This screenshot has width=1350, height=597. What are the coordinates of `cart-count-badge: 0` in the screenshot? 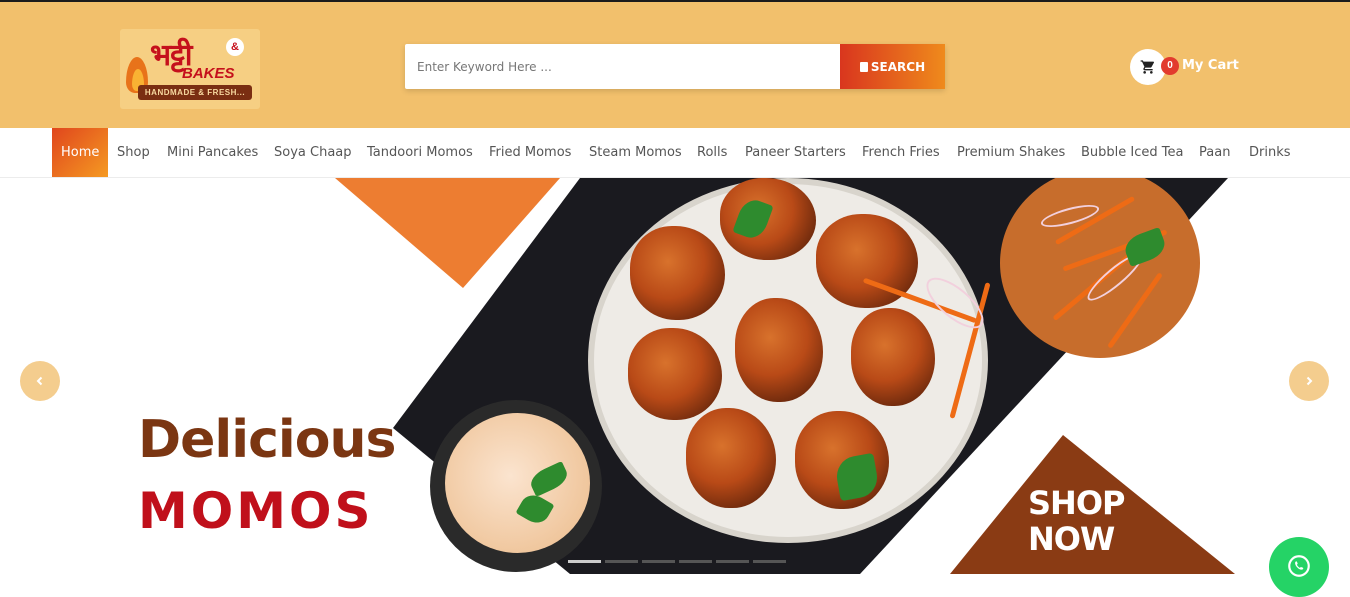 It's located at (1170, 66).